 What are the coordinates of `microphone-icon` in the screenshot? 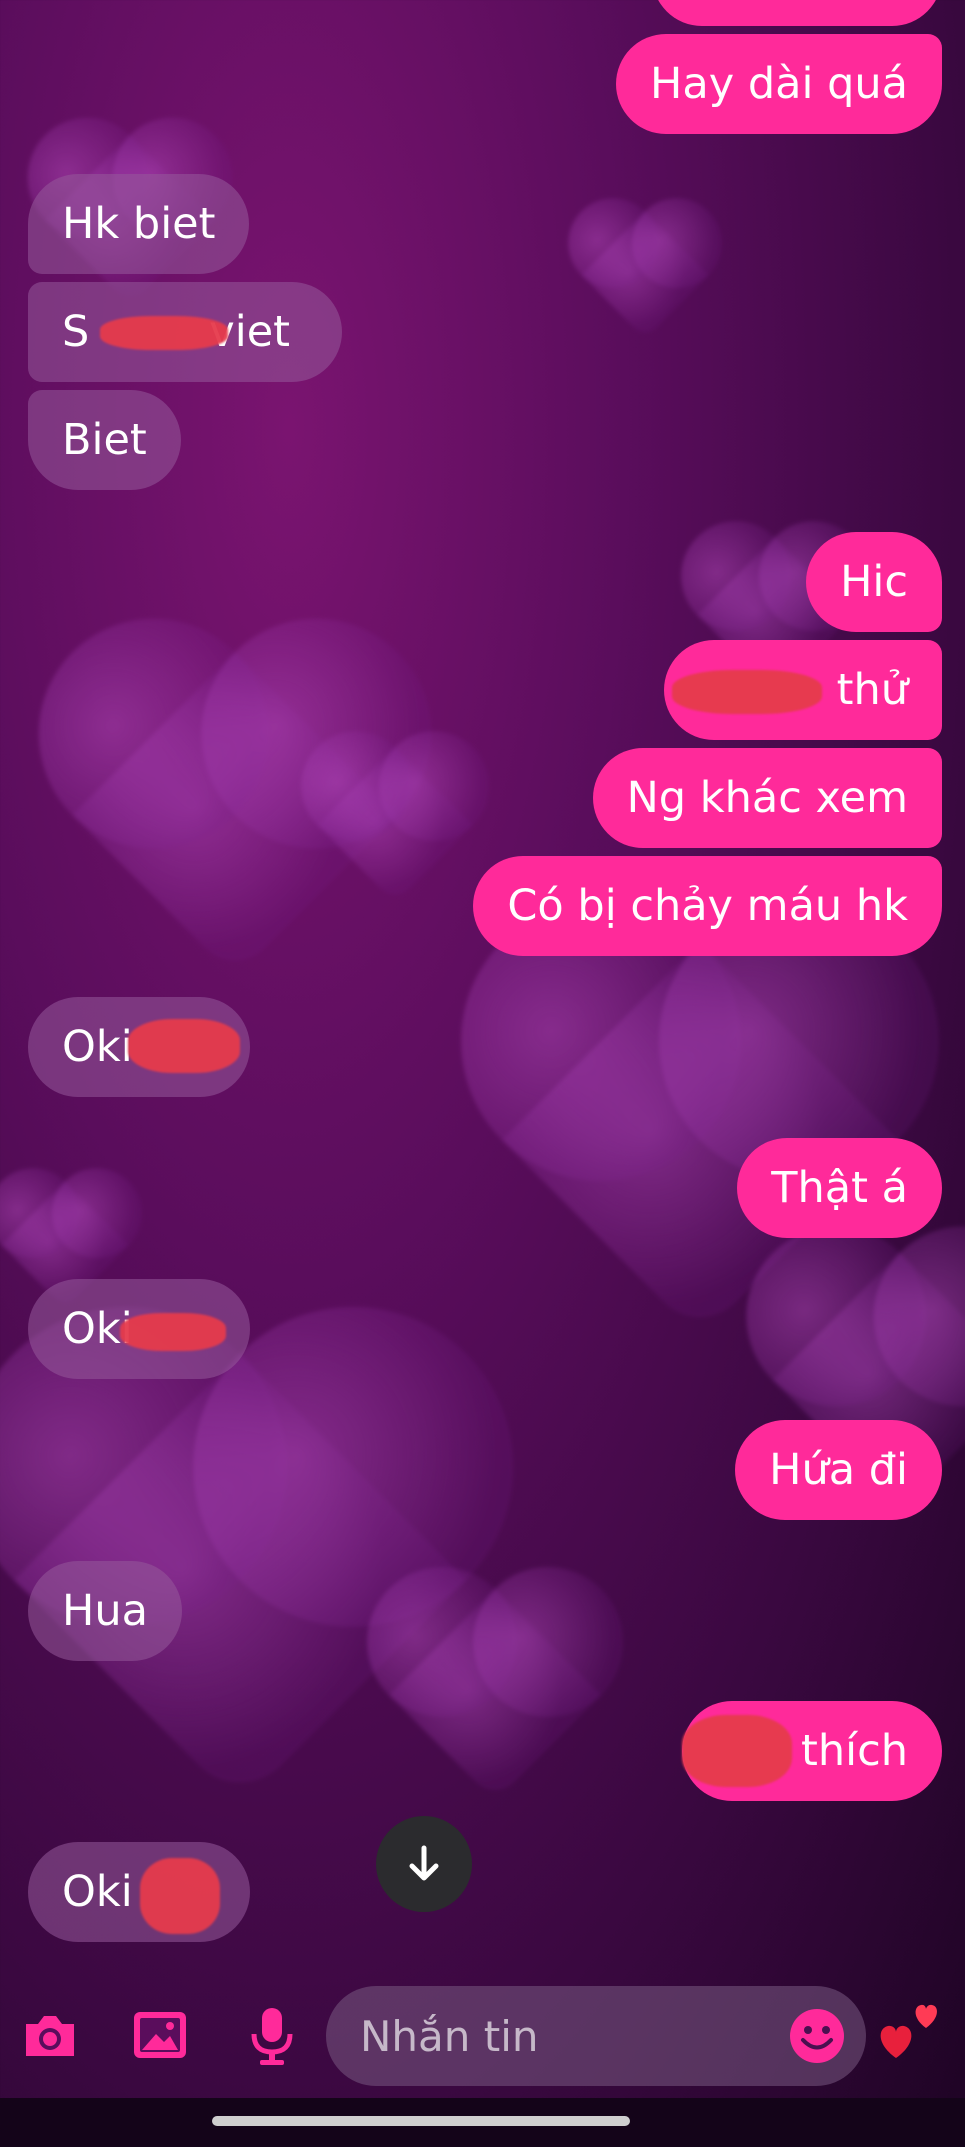 It's located at (272, 2036).